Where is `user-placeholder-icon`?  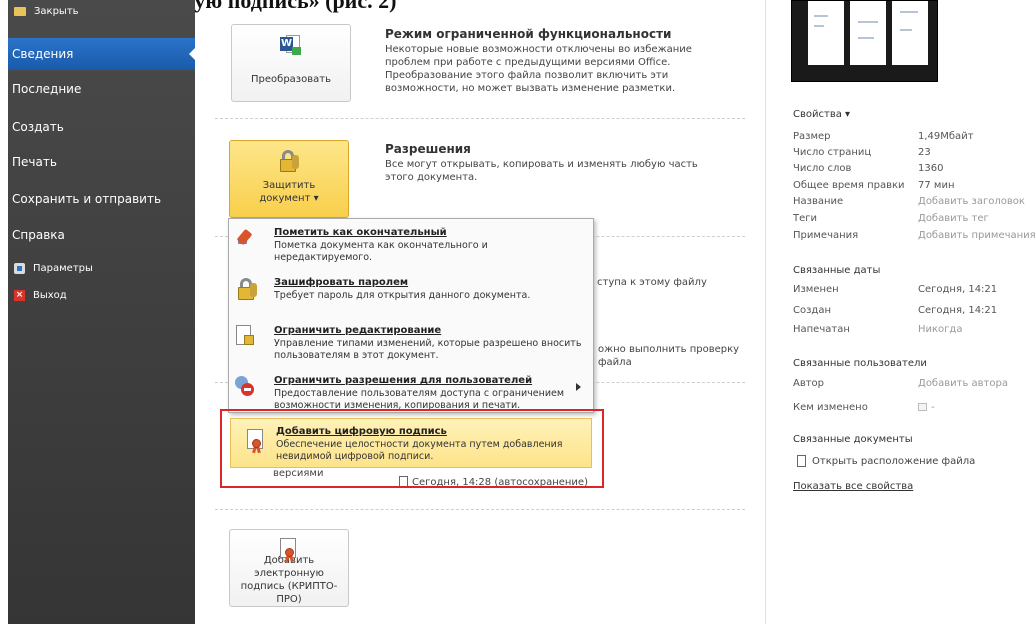
user-placeholder-icon is located at coordinates (922, 407).